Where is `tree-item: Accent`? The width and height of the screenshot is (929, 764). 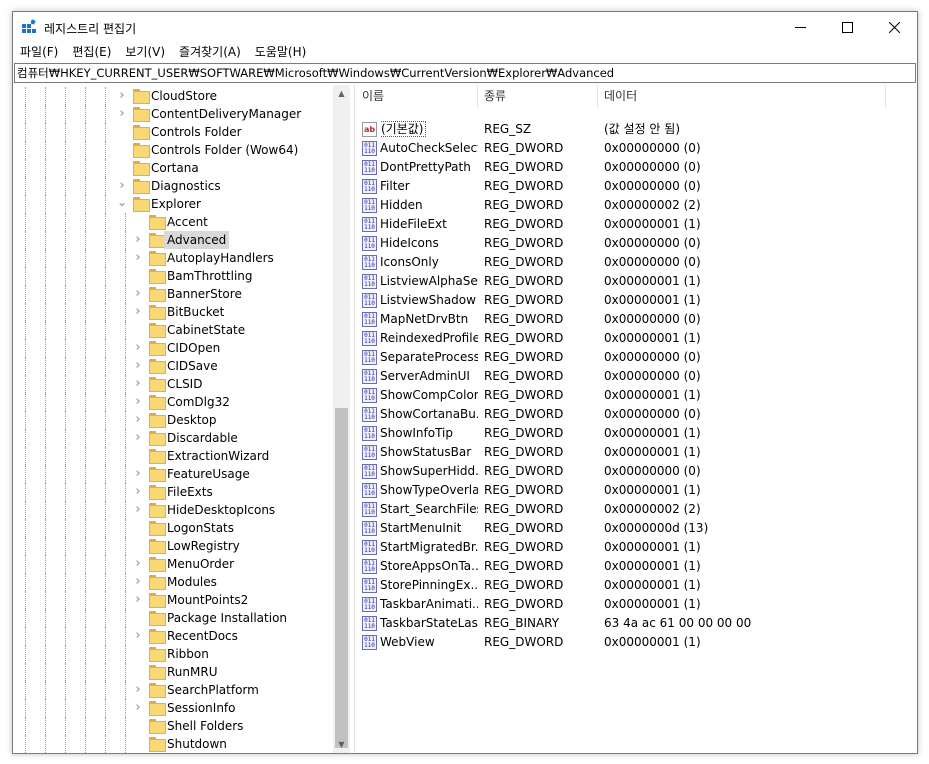 tree-item: Accent is located at coordinates (173, 222).